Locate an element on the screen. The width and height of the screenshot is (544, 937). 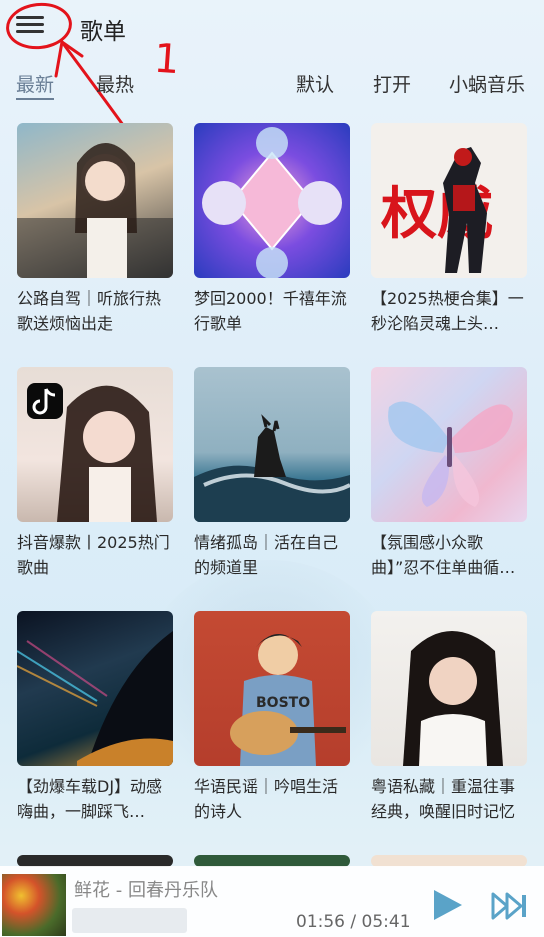
active-tab-indicator is located at coordinates (35, 99).